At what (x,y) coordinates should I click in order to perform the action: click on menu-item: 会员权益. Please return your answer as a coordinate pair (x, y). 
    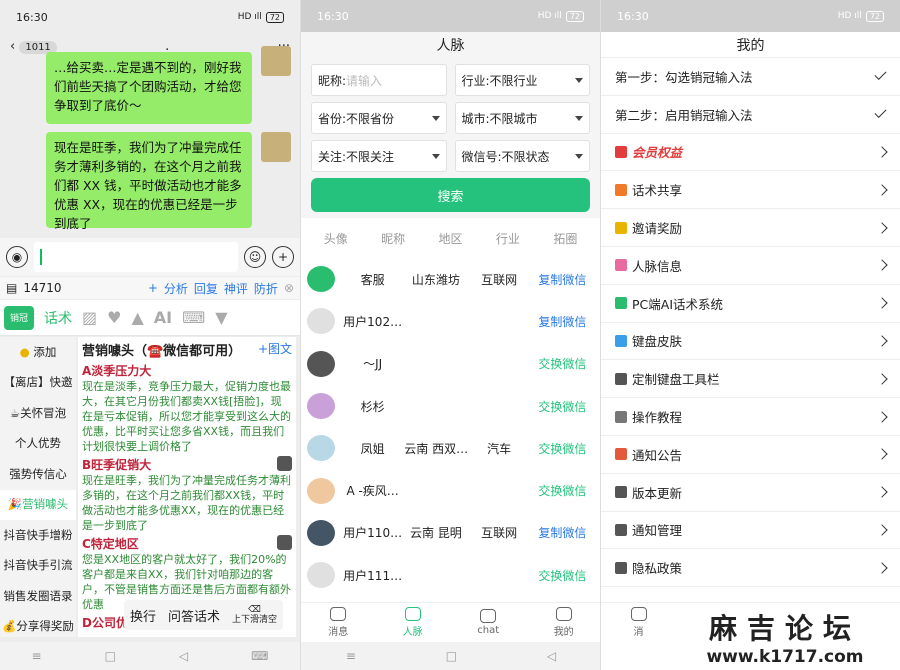
    Looking at the image, I should click on (750, 153).